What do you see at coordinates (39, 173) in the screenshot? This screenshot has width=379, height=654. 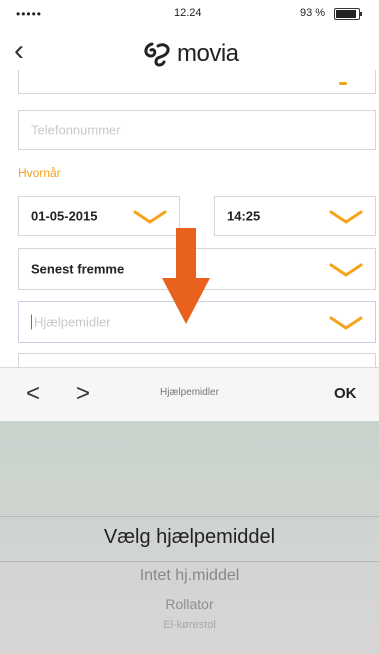 I see `when-label: Hvornår` at bounding box center [39, 173].